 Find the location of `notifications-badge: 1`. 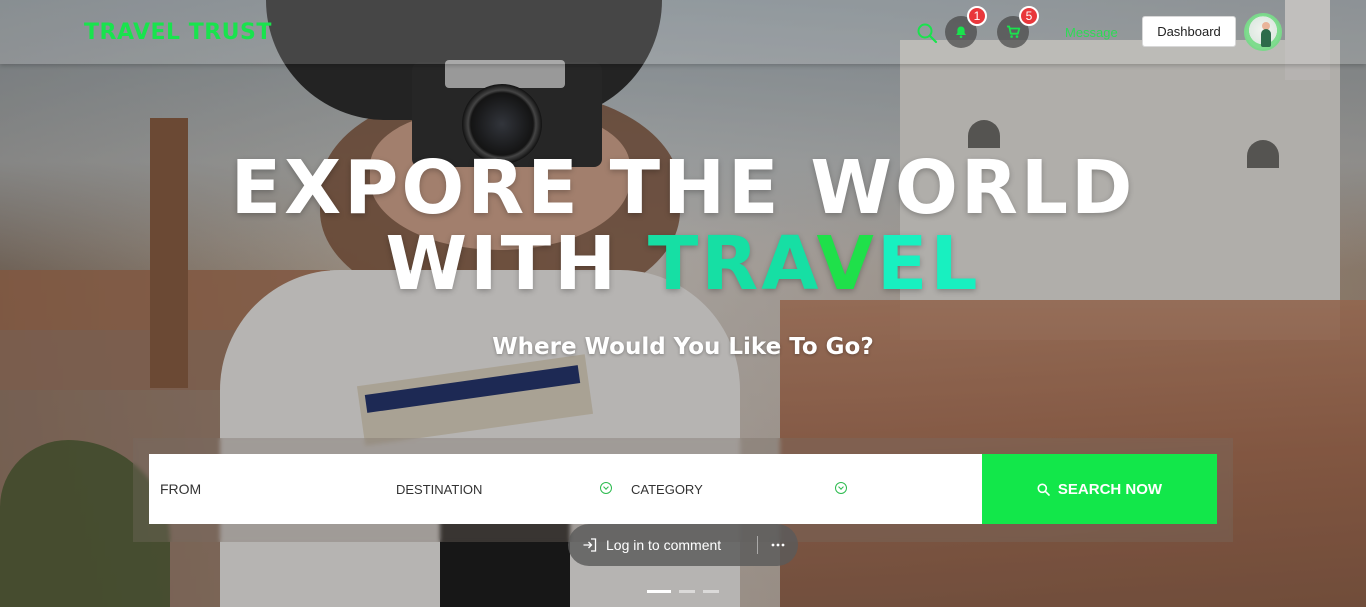

notifications-badge: 1 is located at coordinates (977, 16).